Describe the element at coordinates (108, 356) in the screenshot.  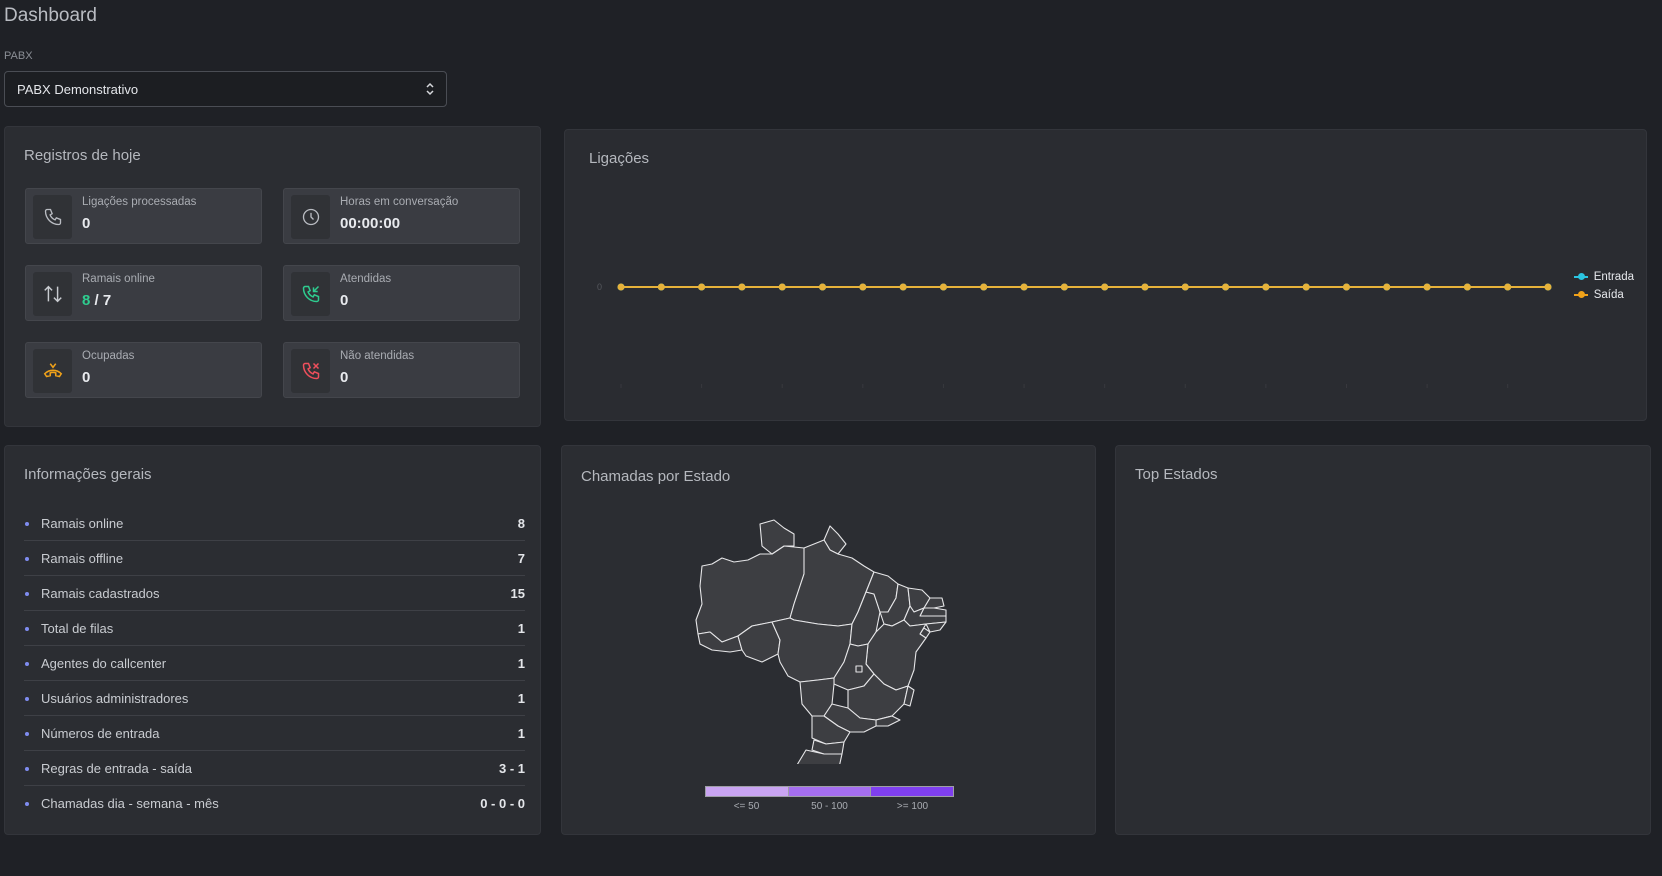
I see `stat-label: Ocupadas` at that location.